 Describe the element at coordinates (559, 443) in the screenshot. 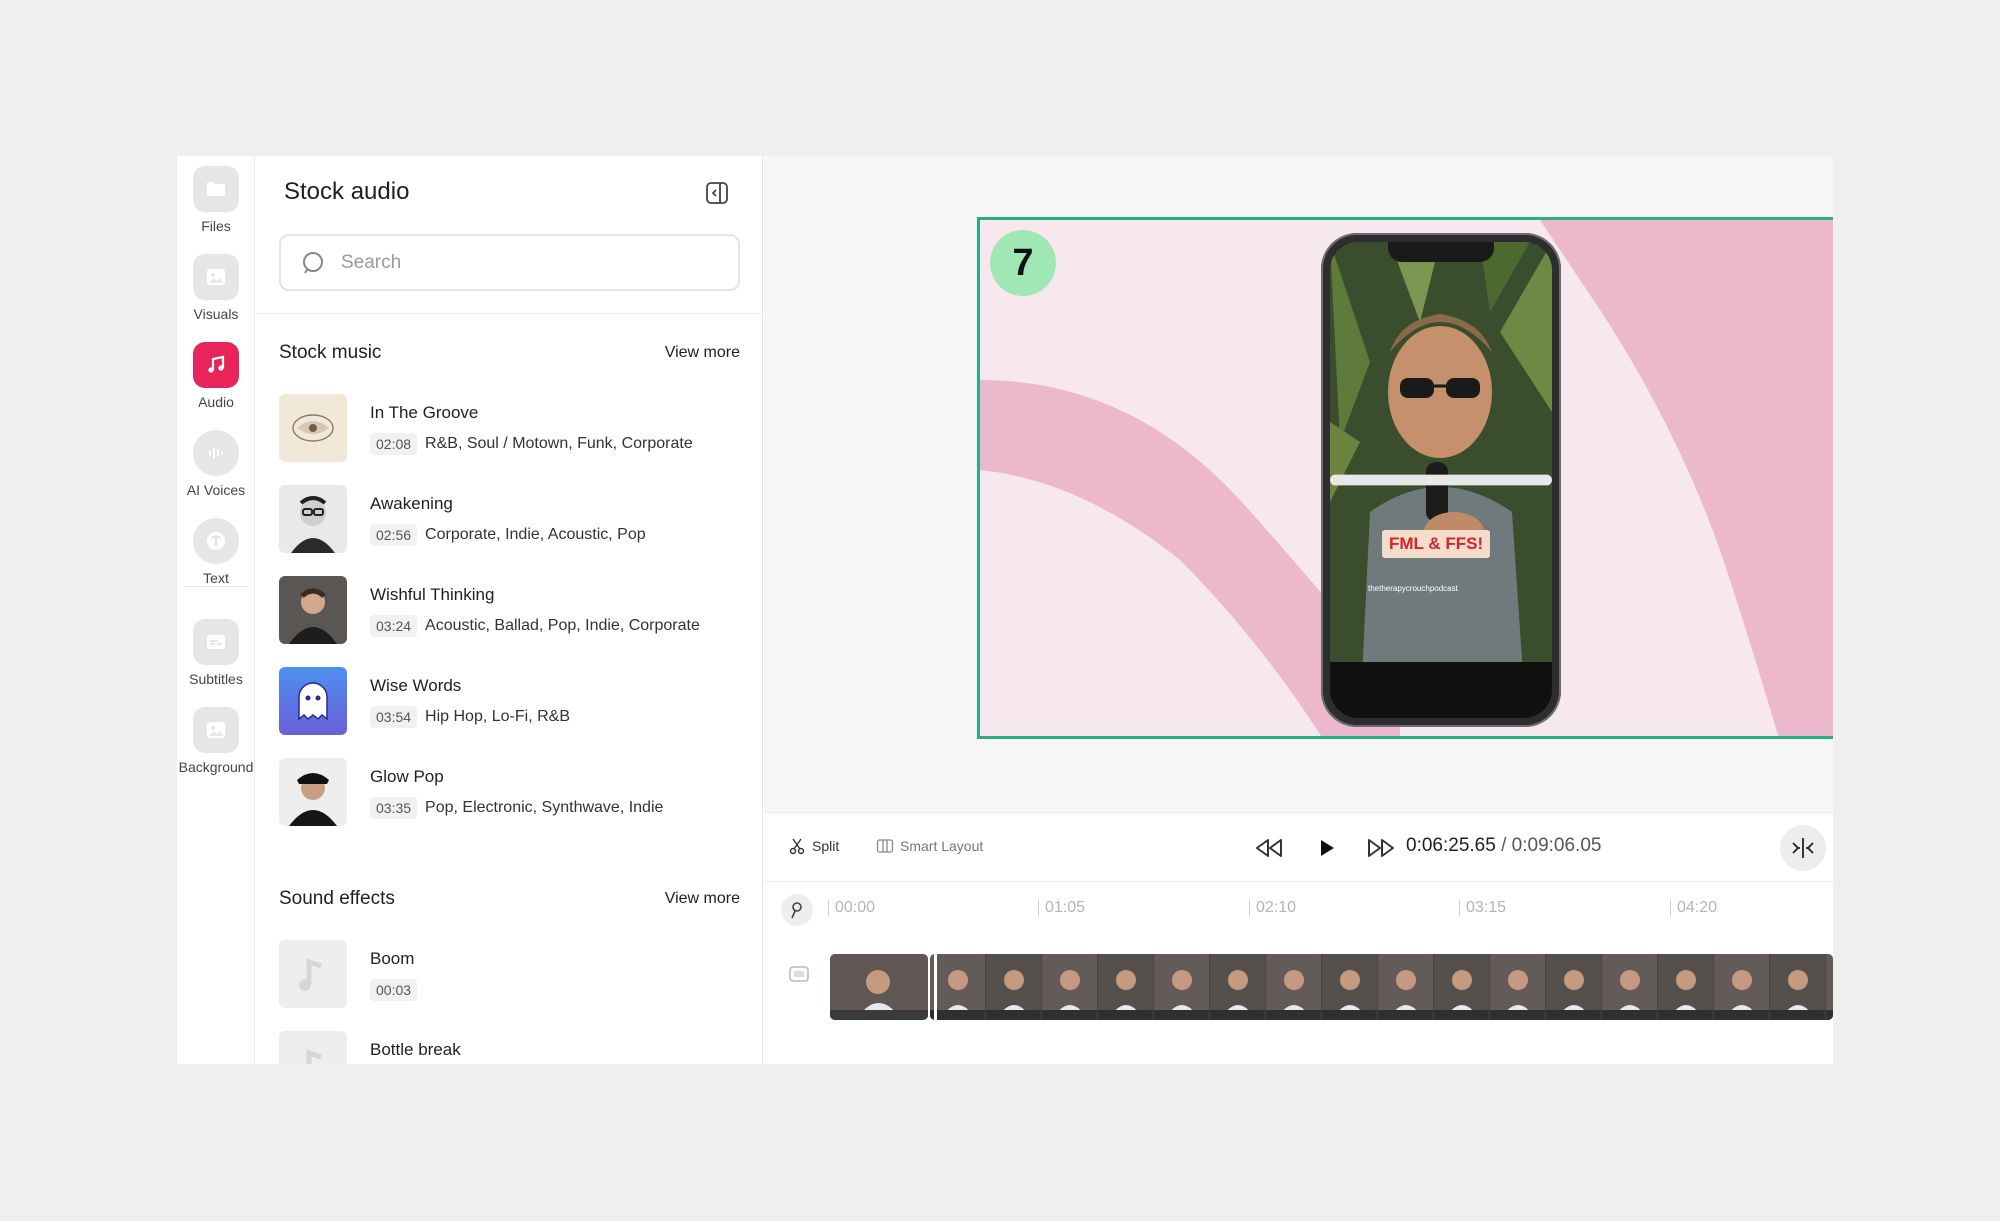

I see `track-tags: R&B, Soul / Motown, Funk, Corporate` at that location.